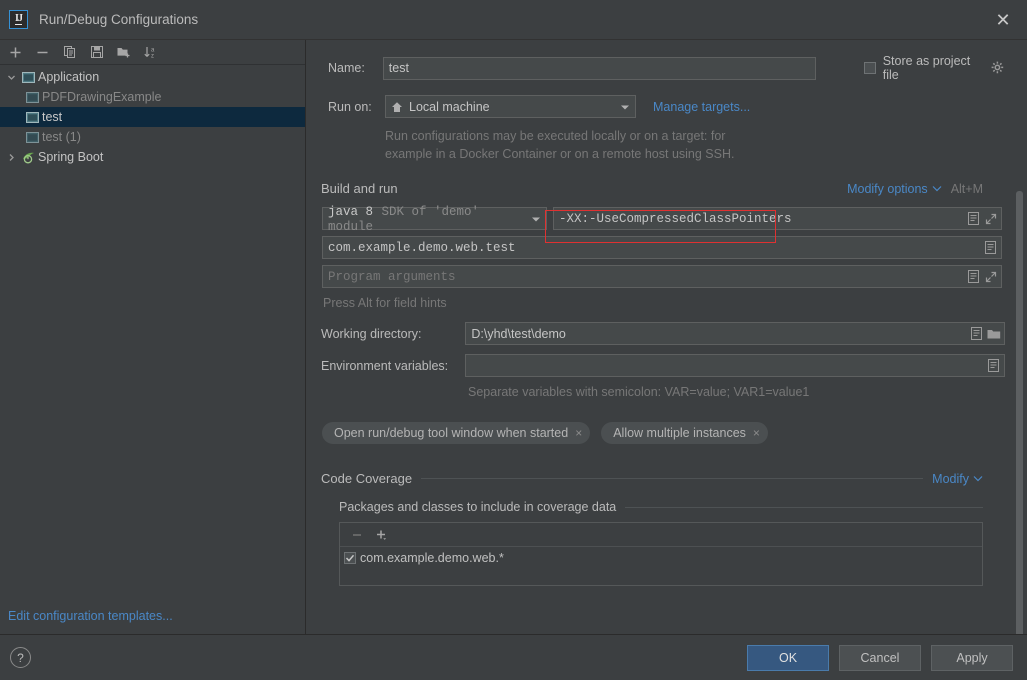 This screenshot has height=680, width=1027. Describe the element at coordinates (422, 247) in the screenshot. I see `main-class-value: com.example.demo.web.test` at that location.